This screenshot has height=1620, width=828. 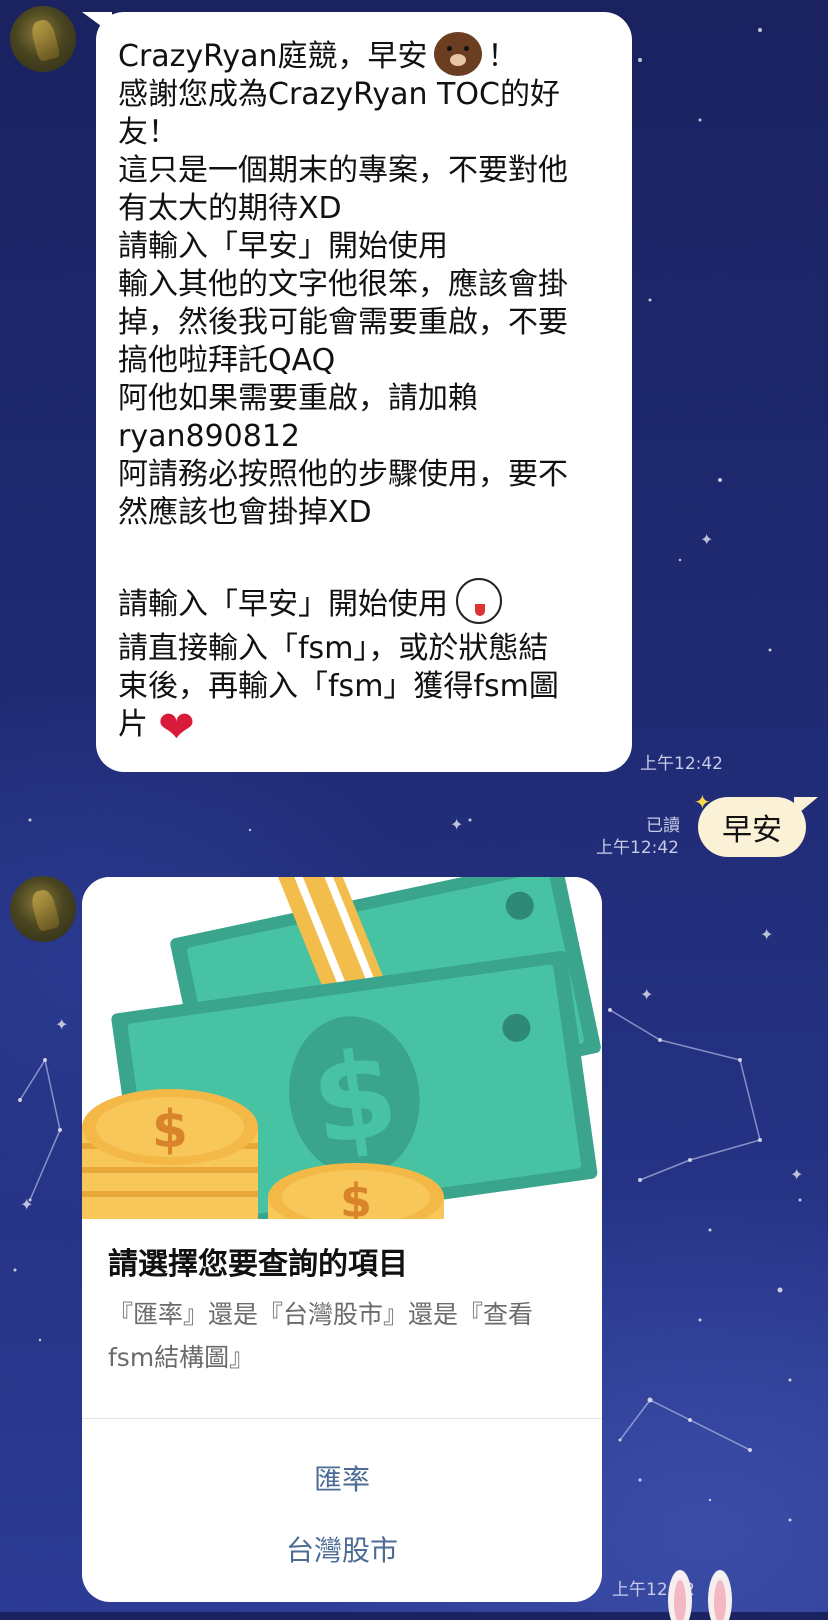 I want to click on message-line: 片, so click(x=133, y=724).